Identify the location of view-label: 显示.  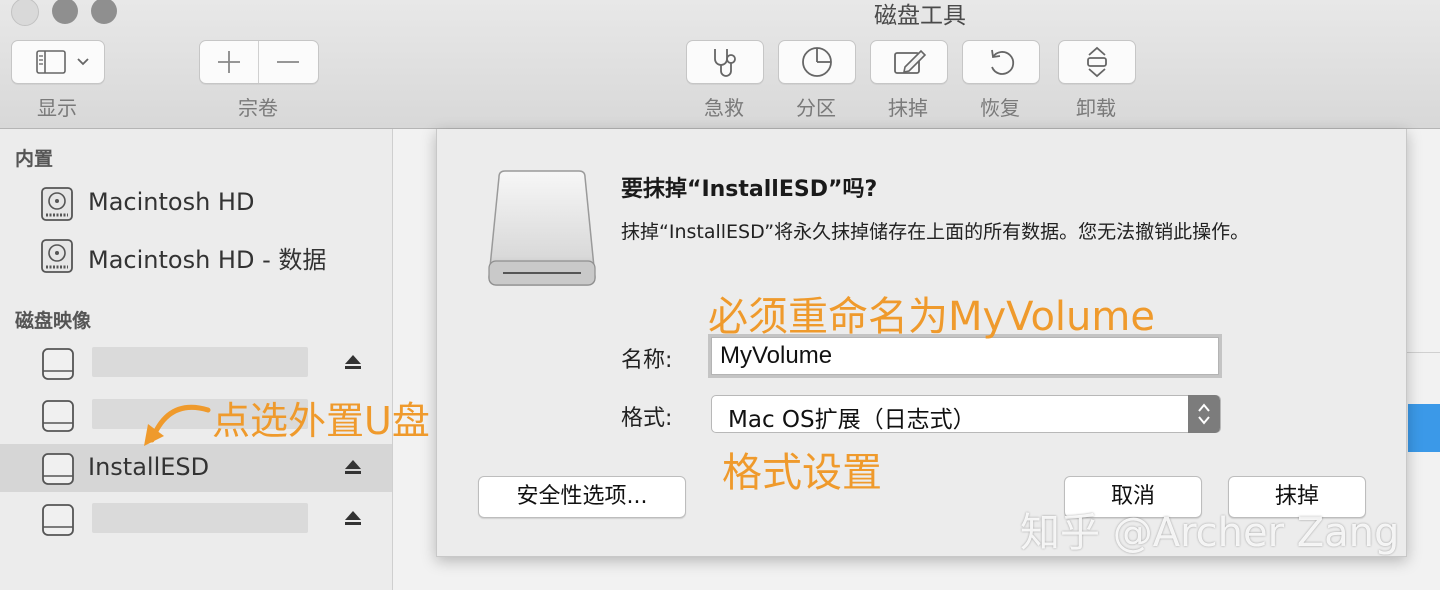
(57, 108).